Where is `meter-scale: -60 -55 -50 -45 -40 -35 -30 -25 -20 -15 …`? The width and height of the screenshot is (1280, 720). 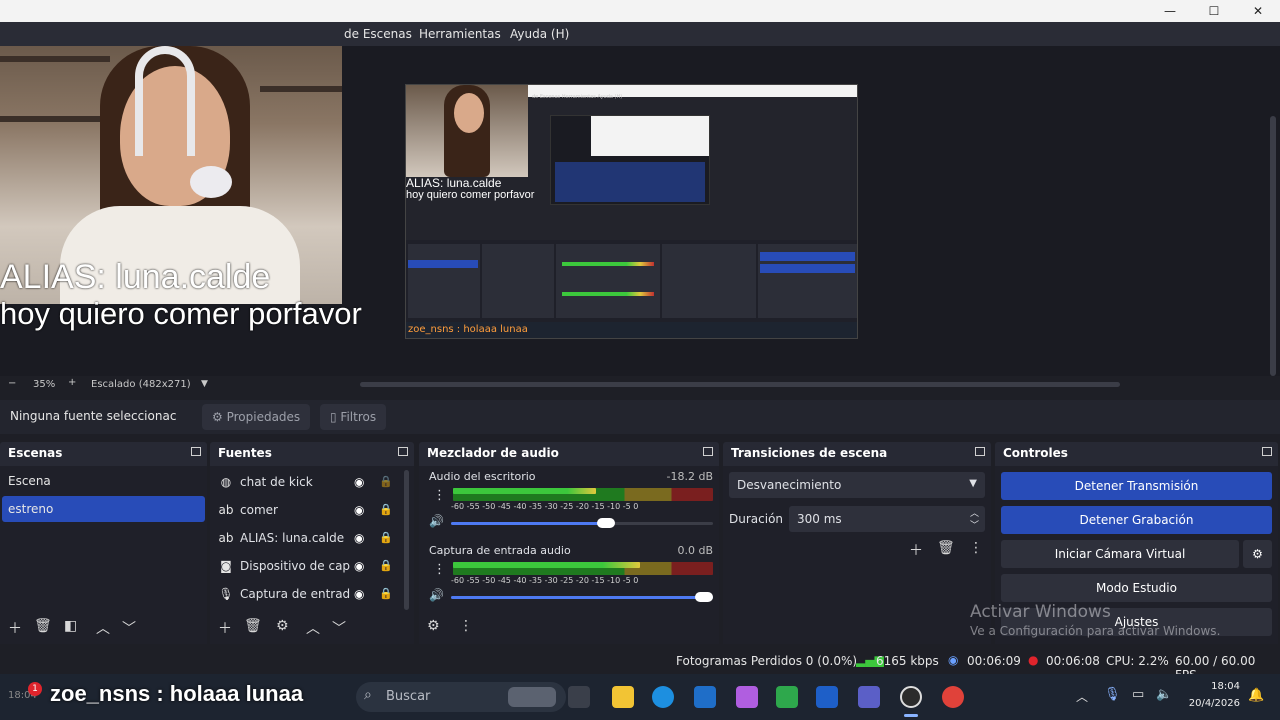
meter-scale: -60 -55 -50 -45 -40 -35 -30 -25 -20 -15 … is located at coordinates (545, 580).